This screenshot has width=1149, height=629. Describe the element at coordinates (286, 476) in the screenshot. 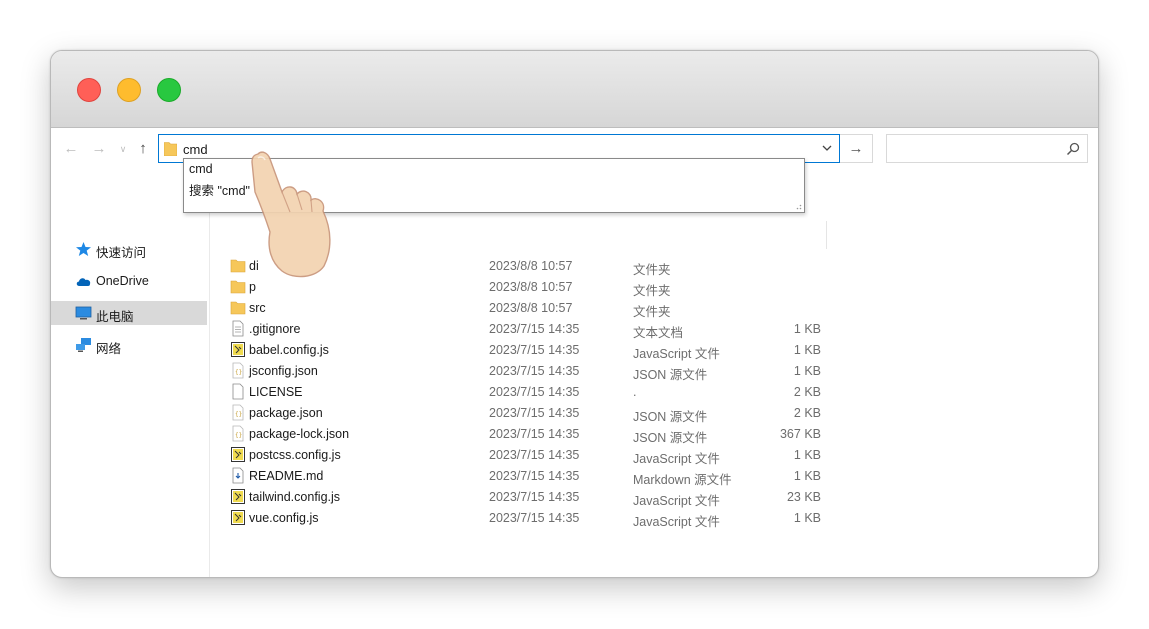

I see `file-name: README.md` at that location.